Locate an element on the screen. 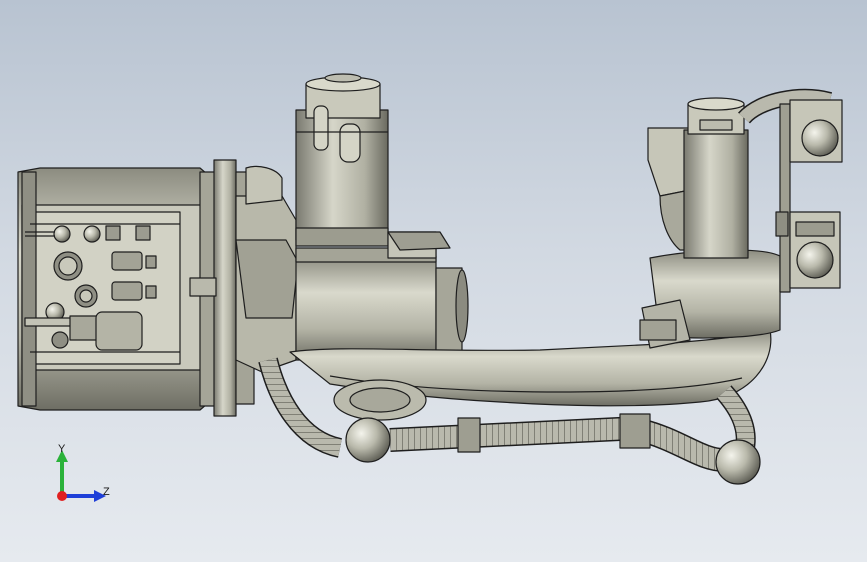  sensor-bracket is located at coordinates (809, 196).